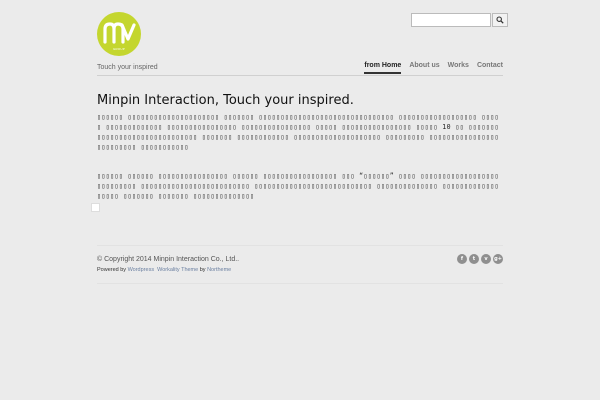 Image resolution: width=600 pixels, height=400 pixels. Describe the element at coordinates (202, 270) in the screenshot. I see `by-label: by` at that location.